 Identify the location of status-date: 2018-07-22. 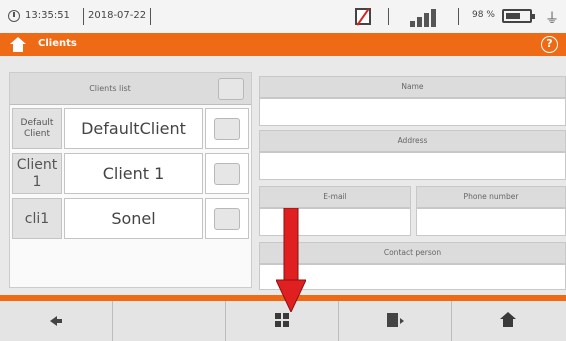
(117, 15).